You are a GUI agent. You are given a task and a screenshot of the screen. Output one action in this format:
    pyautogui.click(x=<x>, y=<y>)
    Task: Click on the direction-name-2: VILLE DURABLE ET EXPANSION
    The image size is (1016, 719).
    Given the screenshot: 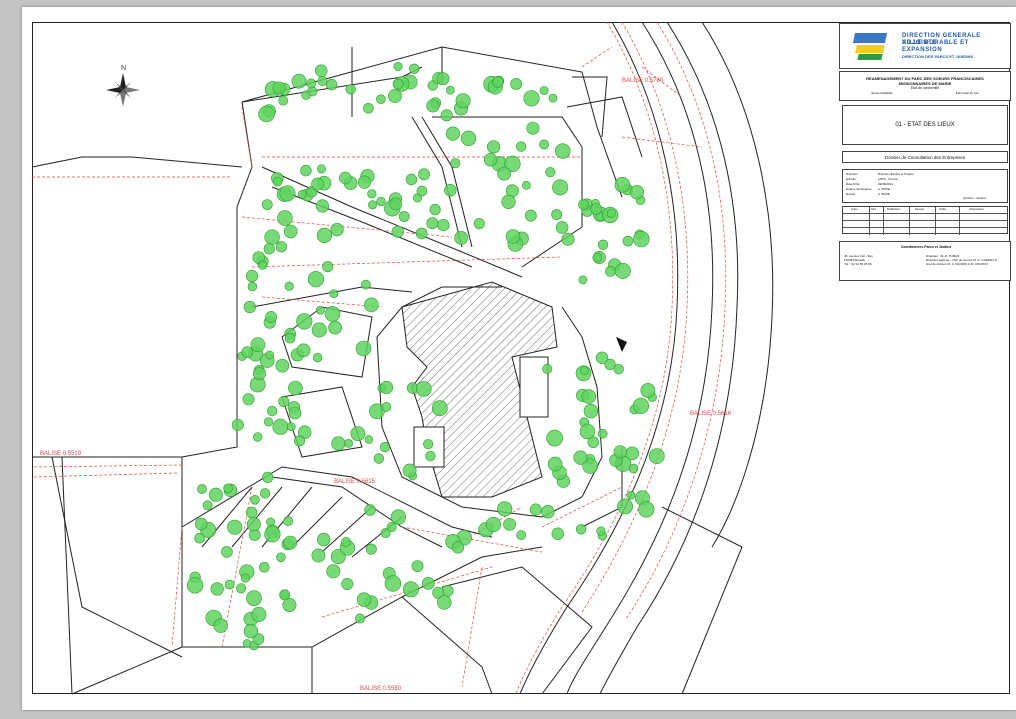 What is the action you would take?
    pyautogui.click(x=935, y=46)
    